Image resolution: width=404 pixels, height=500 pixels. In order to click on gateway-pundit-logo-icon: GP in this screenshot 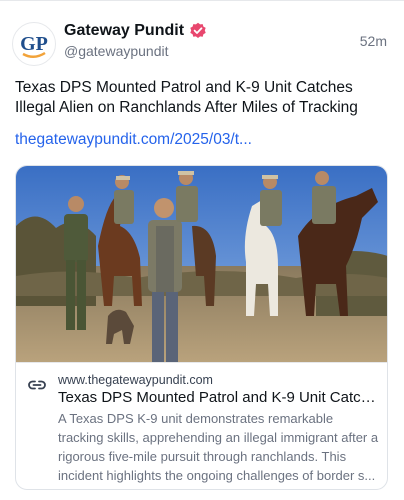, I will do `click(34, 45)`.